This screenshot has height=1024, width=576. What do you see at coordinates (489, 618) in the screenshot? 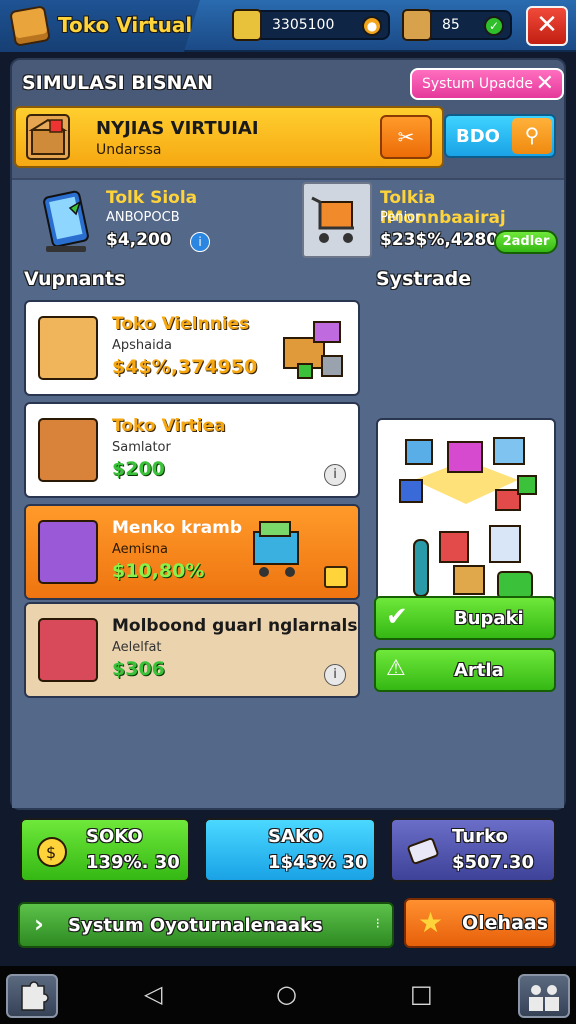
I see `confirm-label: Bupaki` at bounding box center [489, 618].